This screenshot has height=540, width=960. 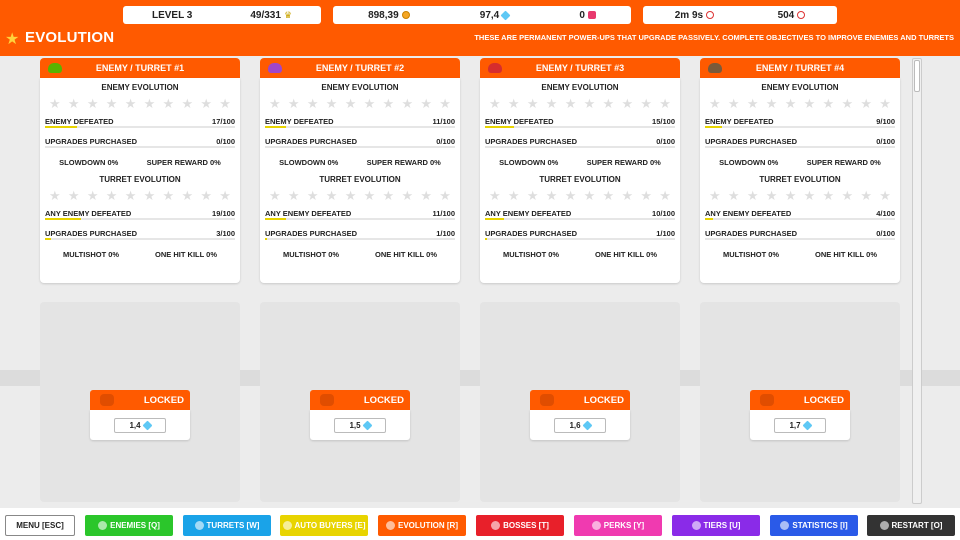 What do you see at coordinates (445, 233) in the screenshot?
I see `upgrades-value: 1/100` at bounding box center [445, 233].